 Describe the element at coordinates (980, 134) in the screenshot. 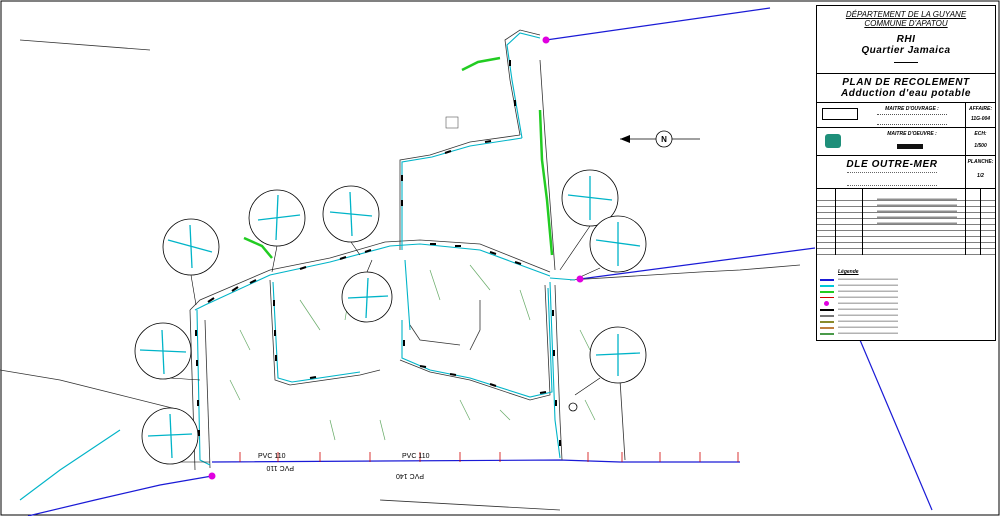

I see `echelle-label: ECH:` at that location.